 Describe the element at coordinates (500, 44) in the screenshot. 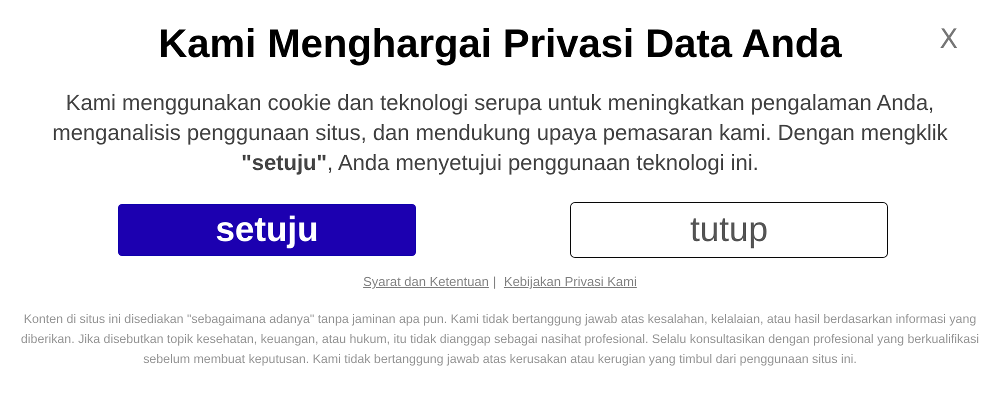

I see `dialog-title: Kami Menghargai Privasi Data Anda` at that location.